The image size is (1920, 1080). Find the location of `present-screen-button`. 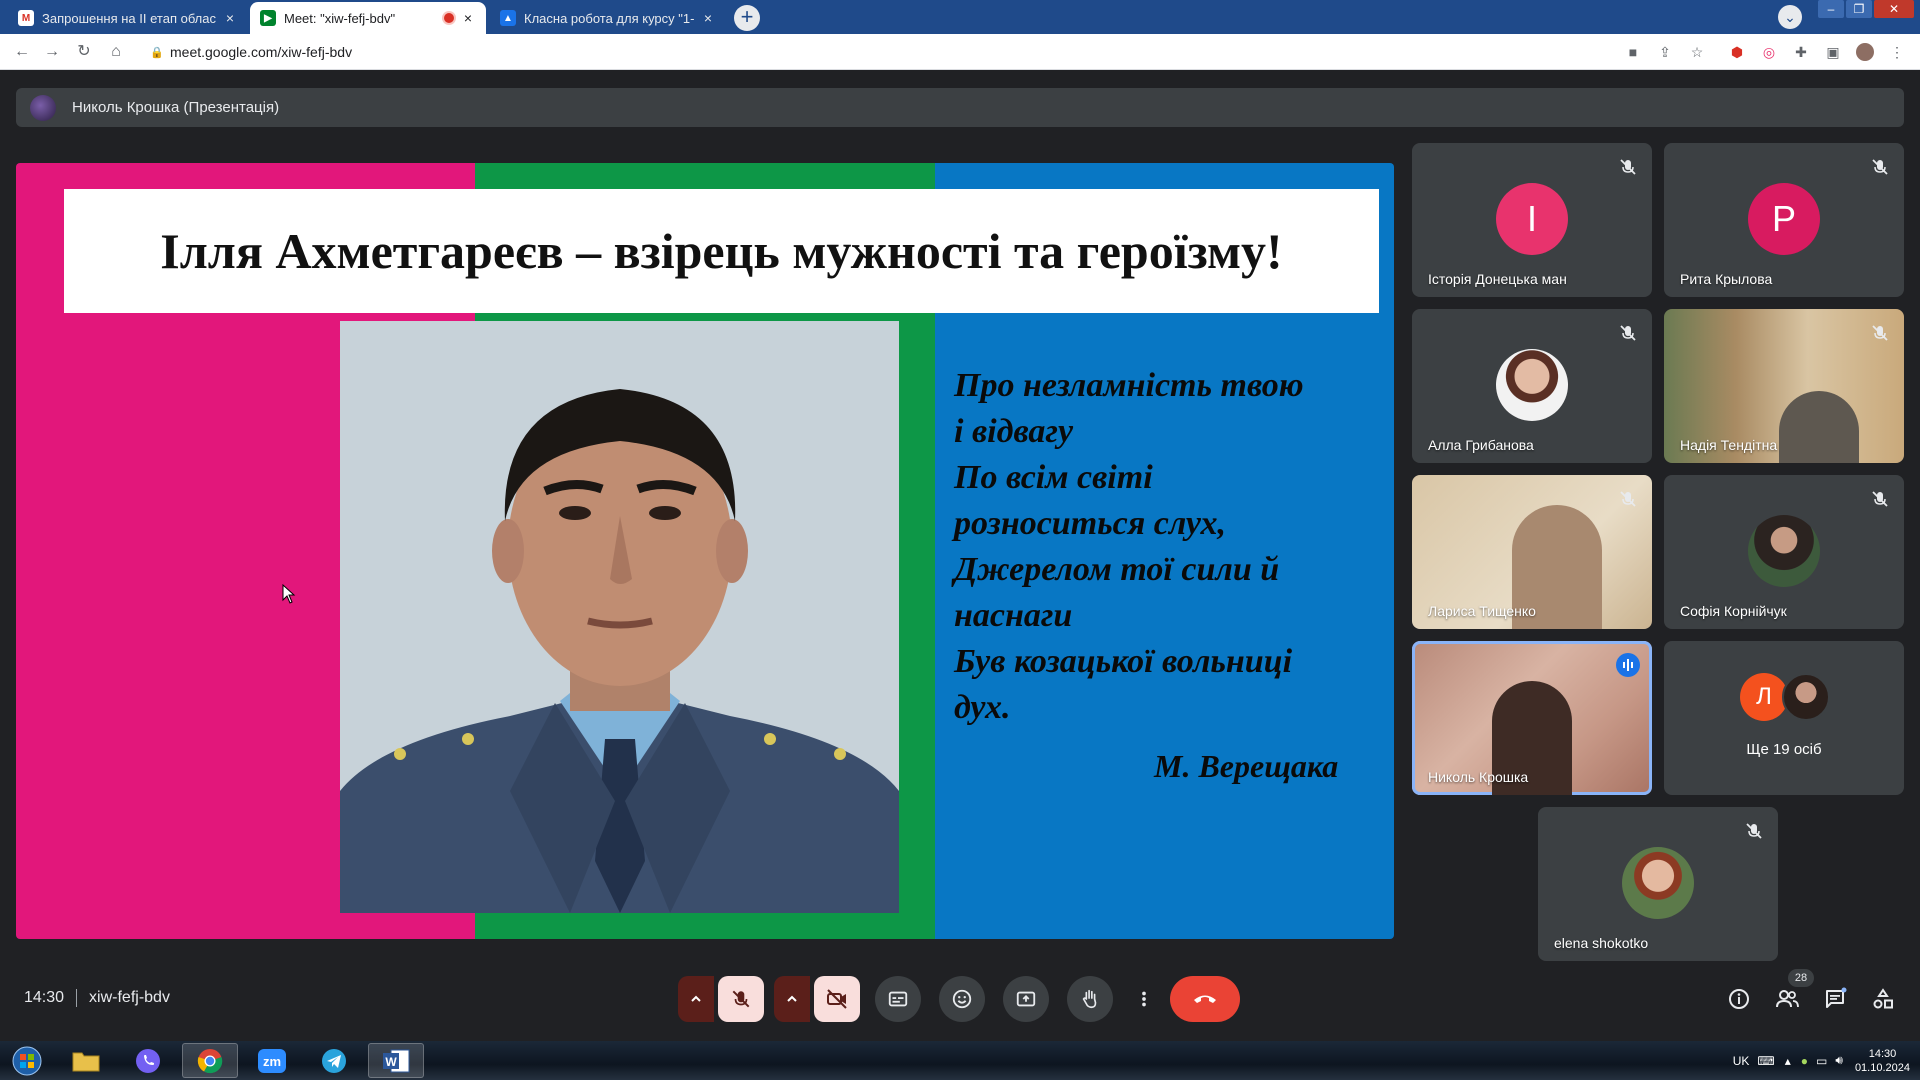

present-screen-button is located at coordinates (1026, 999).